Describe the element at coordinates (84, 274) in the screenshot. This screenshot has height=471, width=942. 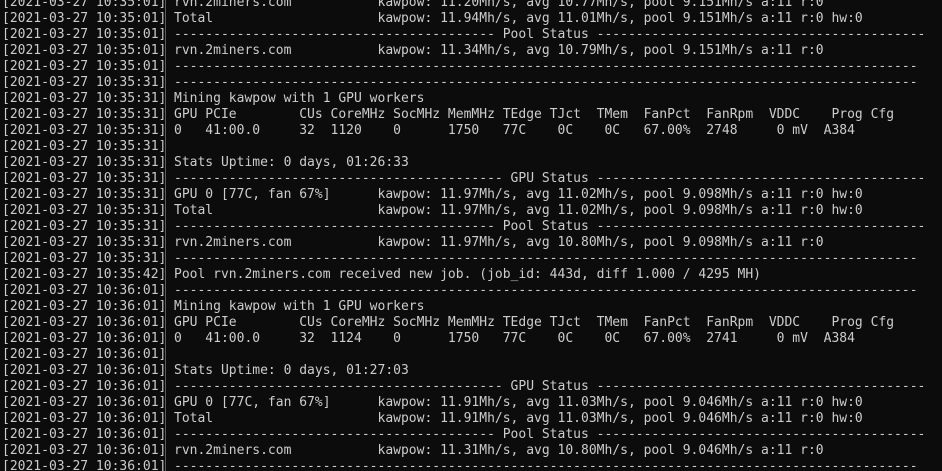
I see `log-timestamp: [2021-03-27 10:35:42]` at that location.